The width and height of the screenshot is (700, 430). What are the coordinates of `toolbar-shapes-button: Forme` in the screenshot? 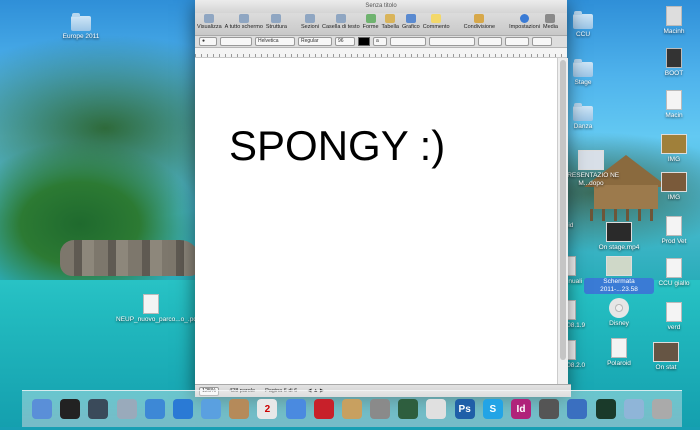 It's located at (371, 21).